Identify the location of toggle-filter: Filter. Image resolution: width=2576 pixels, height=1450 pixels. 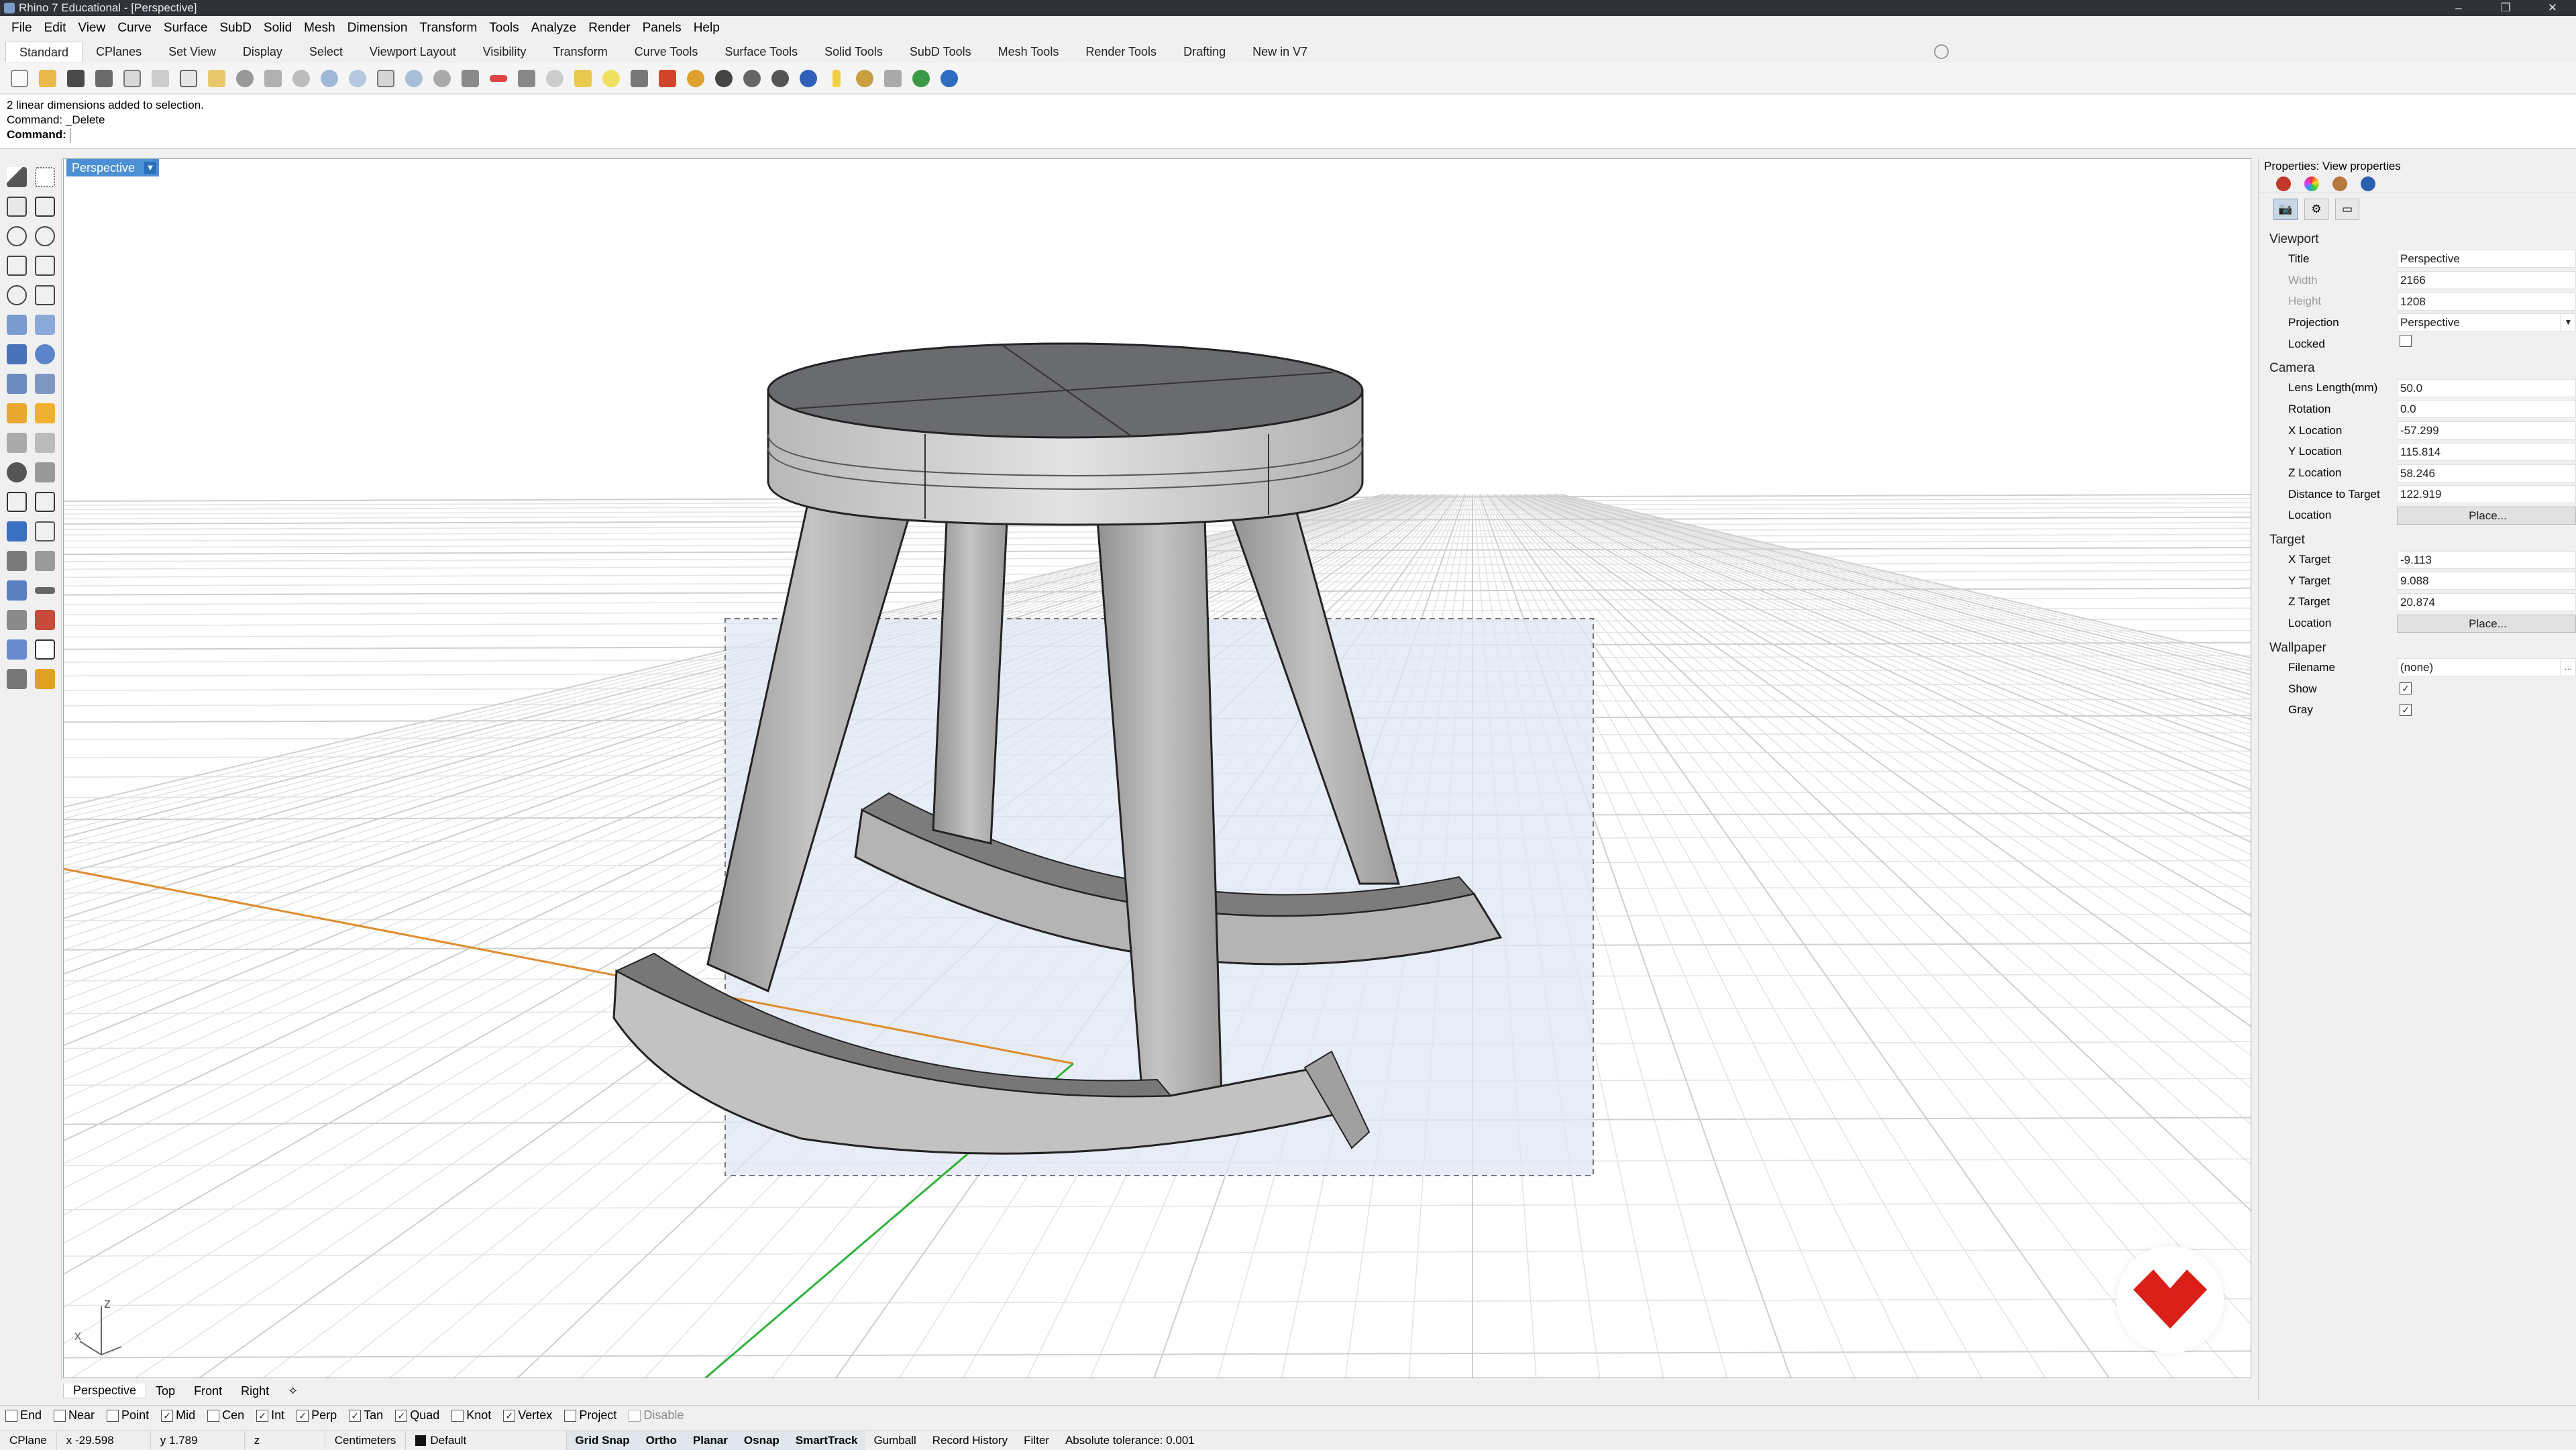
(1036, 1440).